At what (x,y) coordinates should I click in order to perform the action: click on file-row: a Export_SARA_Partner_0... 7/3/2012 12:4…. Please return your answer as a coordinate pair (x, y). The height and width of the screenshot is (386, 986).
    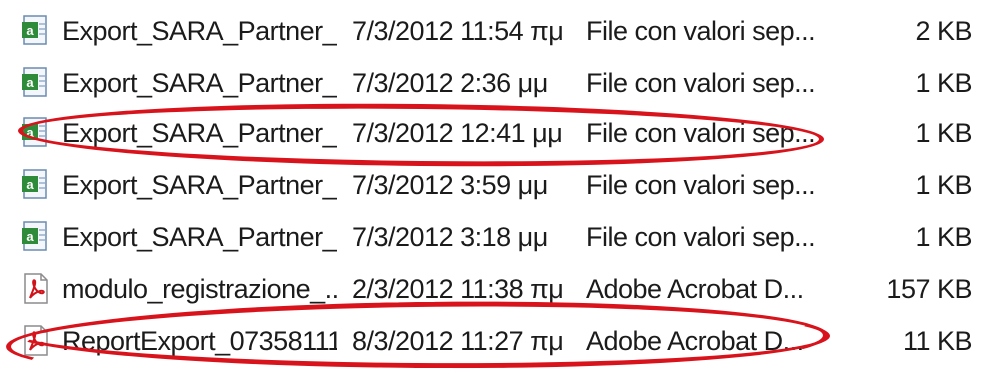
    Looking at the image, I should click on (493, 133).